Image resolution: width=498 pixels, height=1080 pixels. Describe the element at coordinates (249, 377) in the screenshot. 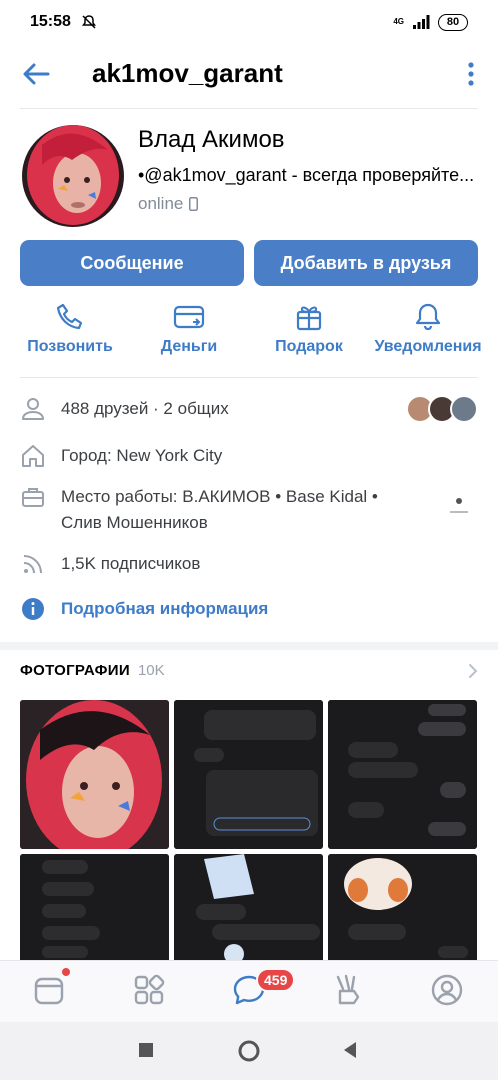

I see `actions-divider` at that location.